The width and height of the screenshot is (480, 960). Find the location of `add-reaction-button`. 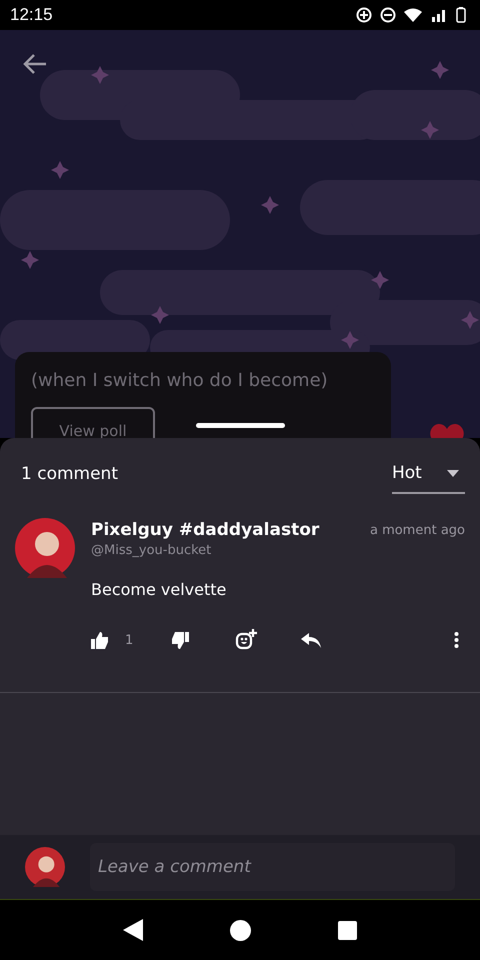

add-reaction-button is located at coordinates (246, 640).